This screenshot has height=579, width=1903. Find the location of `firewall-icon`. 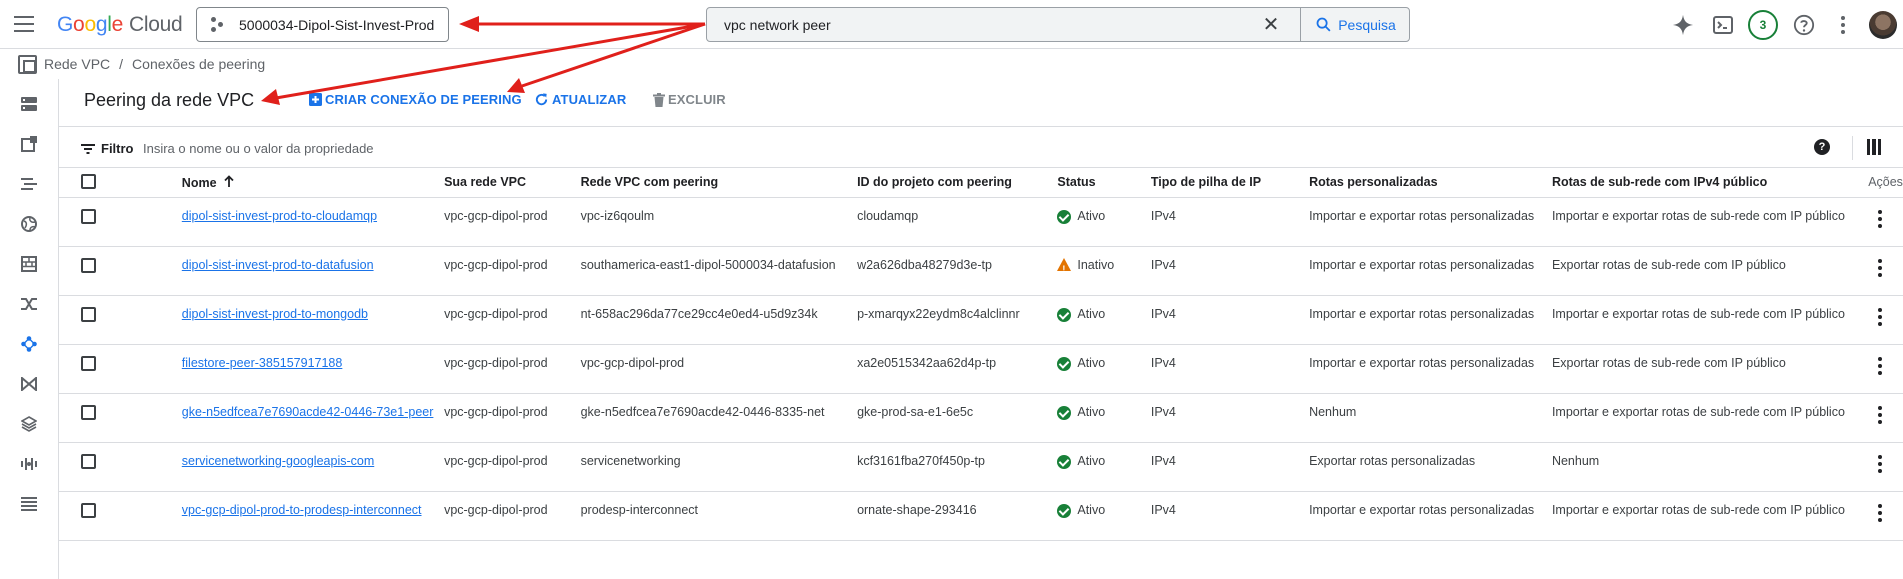

firewall-icon is located at coordinates (29, 264).